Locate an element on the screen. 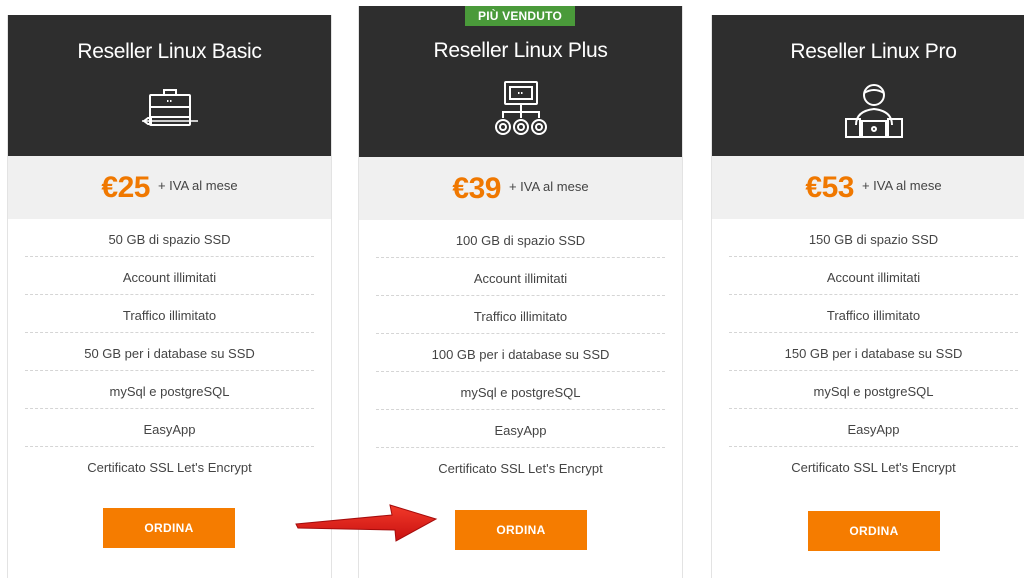  price-row: €53 + IVA al mese is located at coordinates (868, 187).